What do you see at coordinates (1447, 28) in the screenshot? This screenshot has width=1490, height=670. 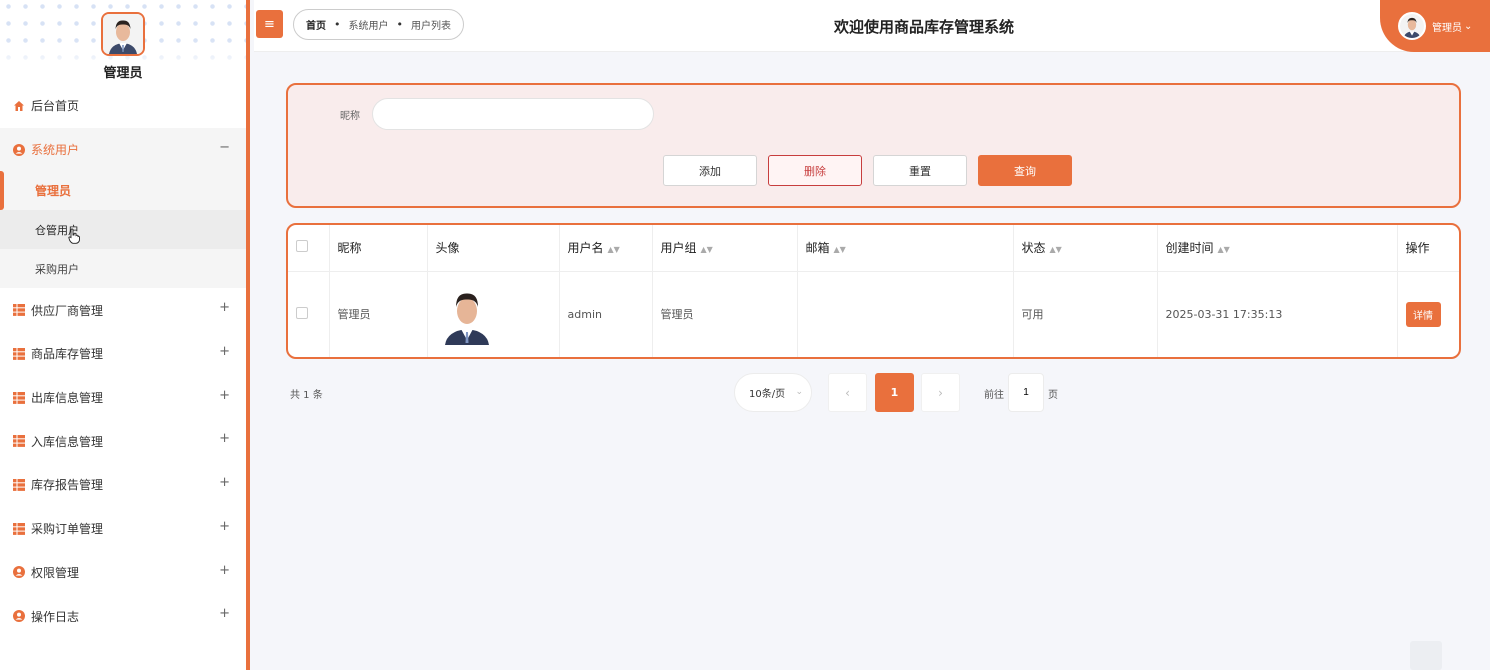 I see `user-name: 管理员` at bounding box center [1447, 28].